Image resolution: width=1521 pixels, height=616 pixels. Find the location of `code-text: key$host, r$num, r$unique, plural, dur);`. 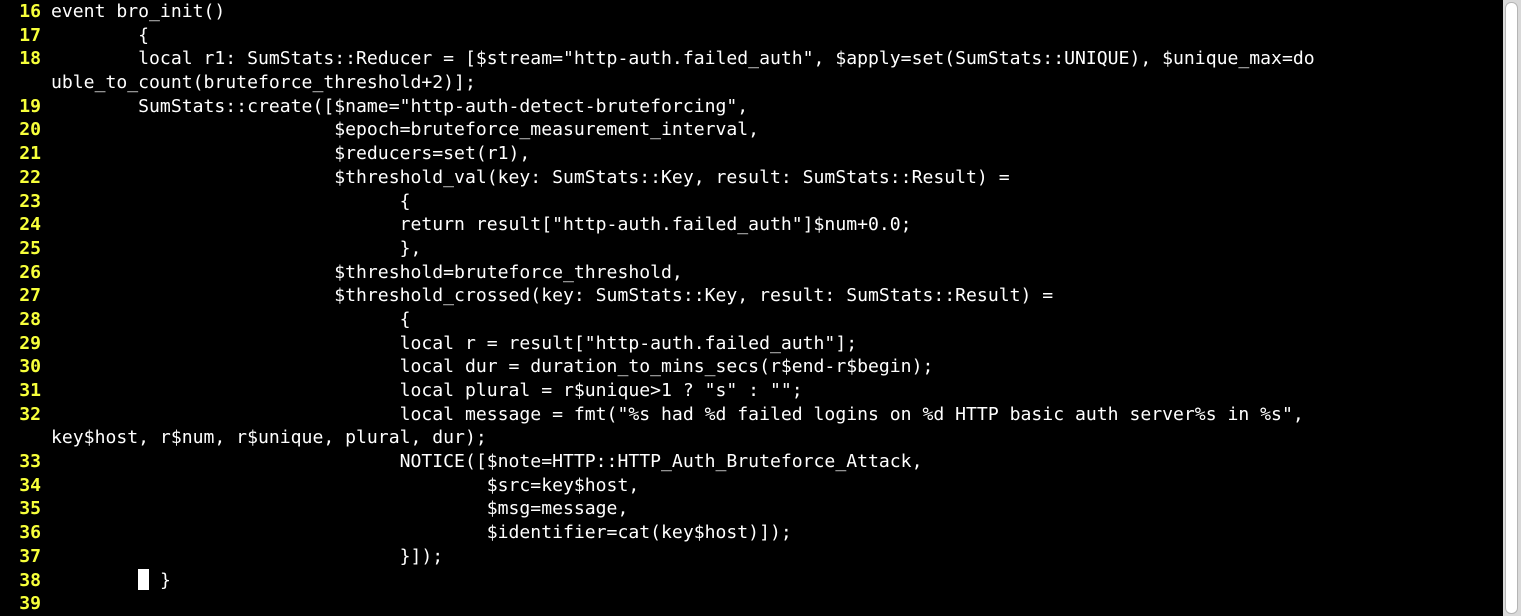

code-text: key$host, r$num, r$unique, plural, dur); is located at coordinates (269, 438).